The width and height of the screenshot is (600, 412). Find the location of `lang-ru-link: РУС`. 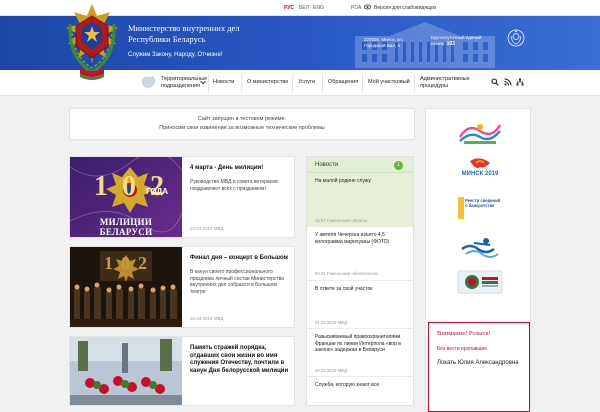

lang-ru-link: РУС is located at coordinates (289, 8).